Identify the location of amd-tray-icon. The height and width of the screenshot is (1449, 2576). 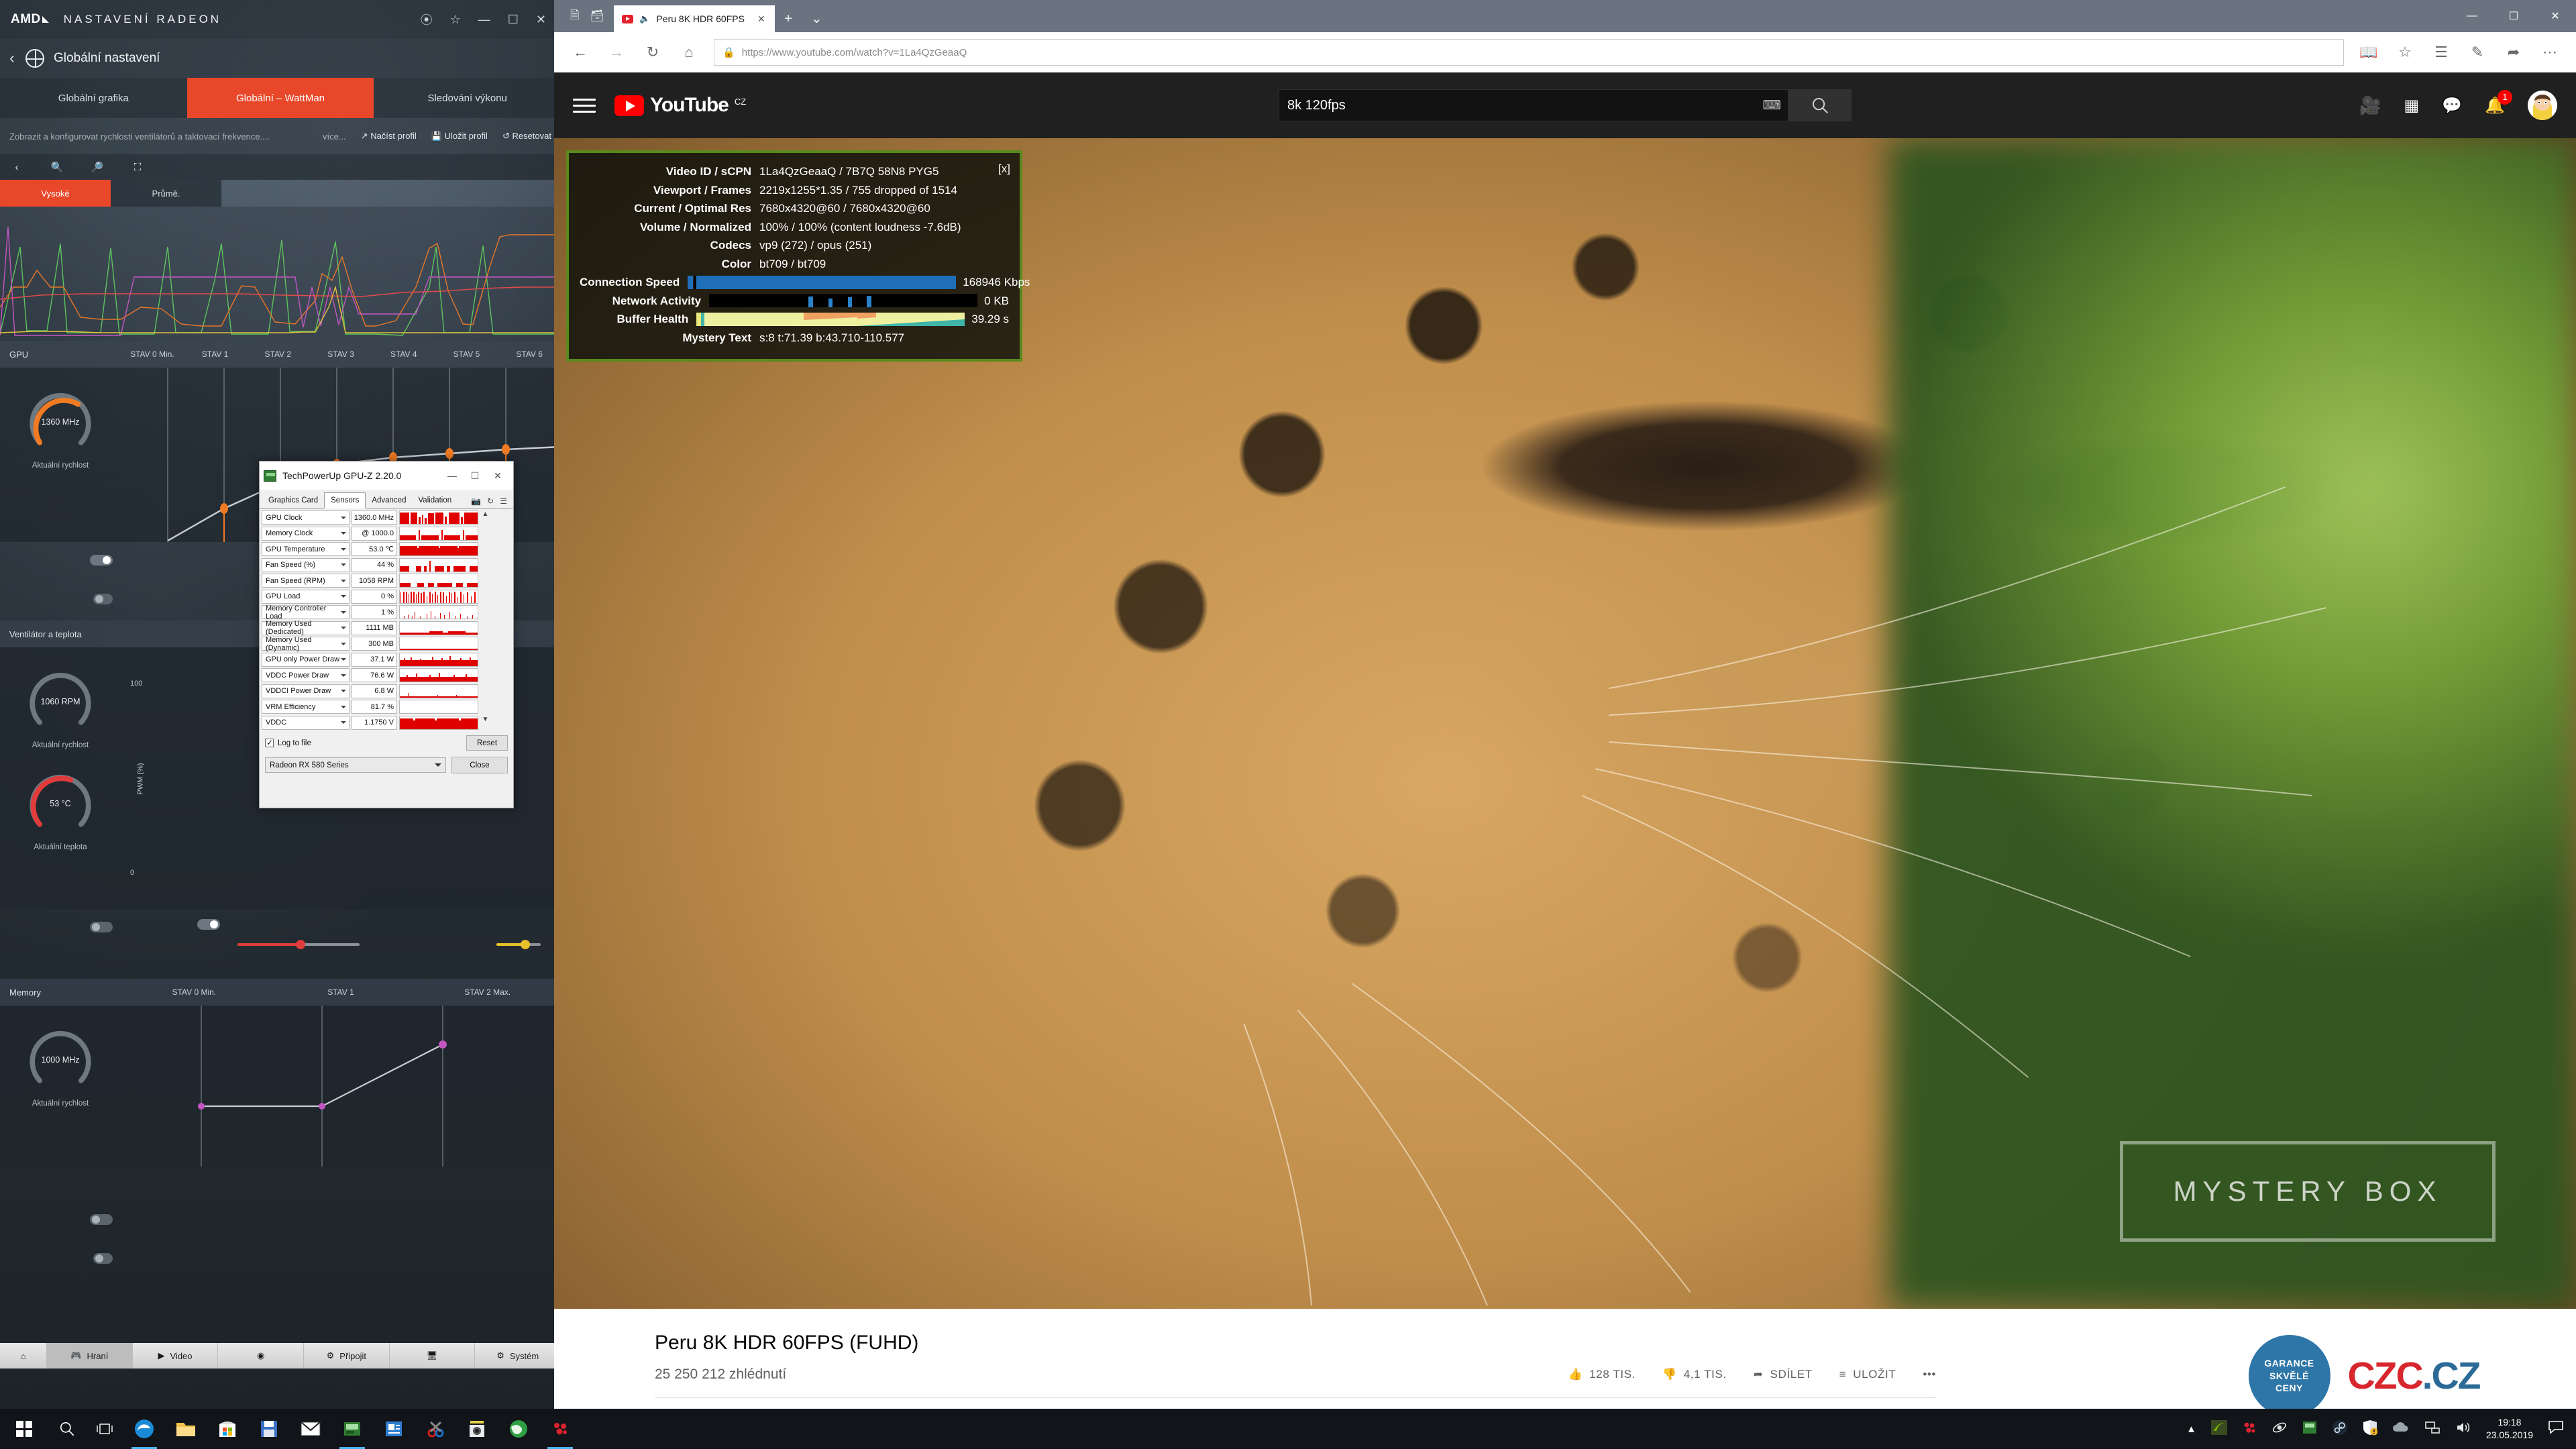
(2249, 1429).